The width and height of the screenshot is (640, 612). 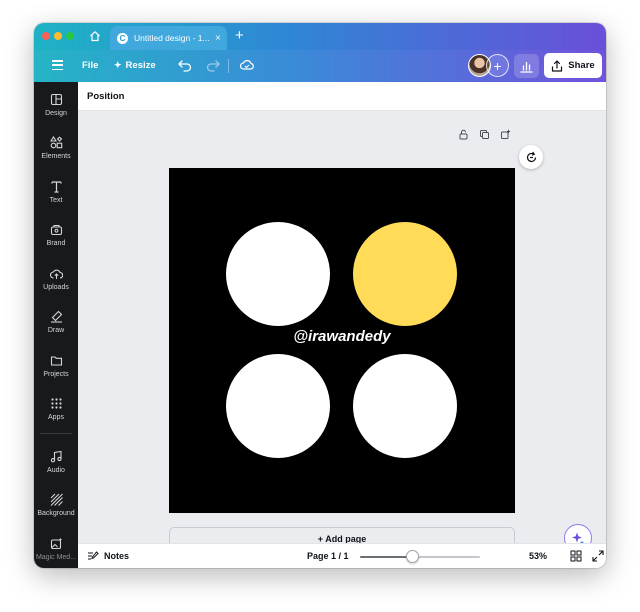 I want to click on sidebar-item-label: Background, so click(x=56, y=513).